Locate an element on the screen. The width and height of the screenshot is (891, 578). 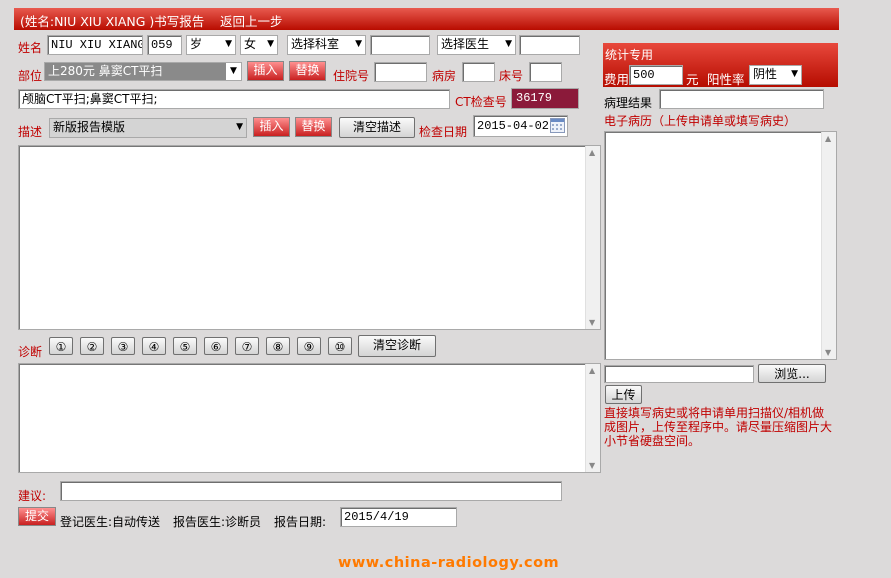
pathology-label: 病理结果 is located at coordinates (628, 103).